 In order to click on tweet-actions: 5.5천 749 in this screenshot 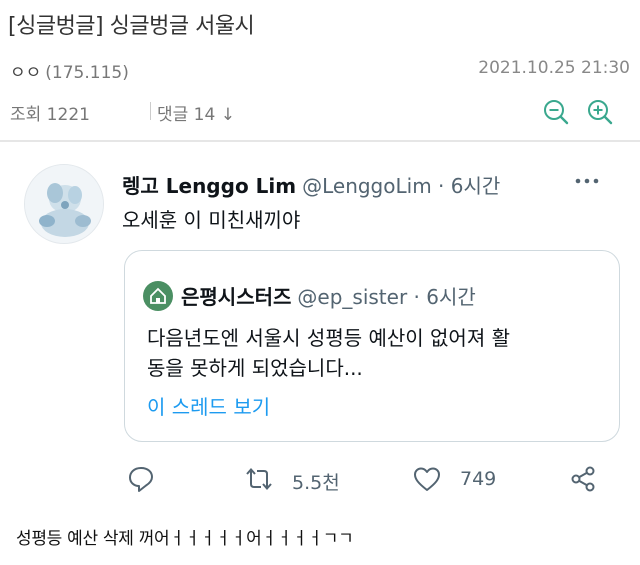, I will do `click(320, 480)`.